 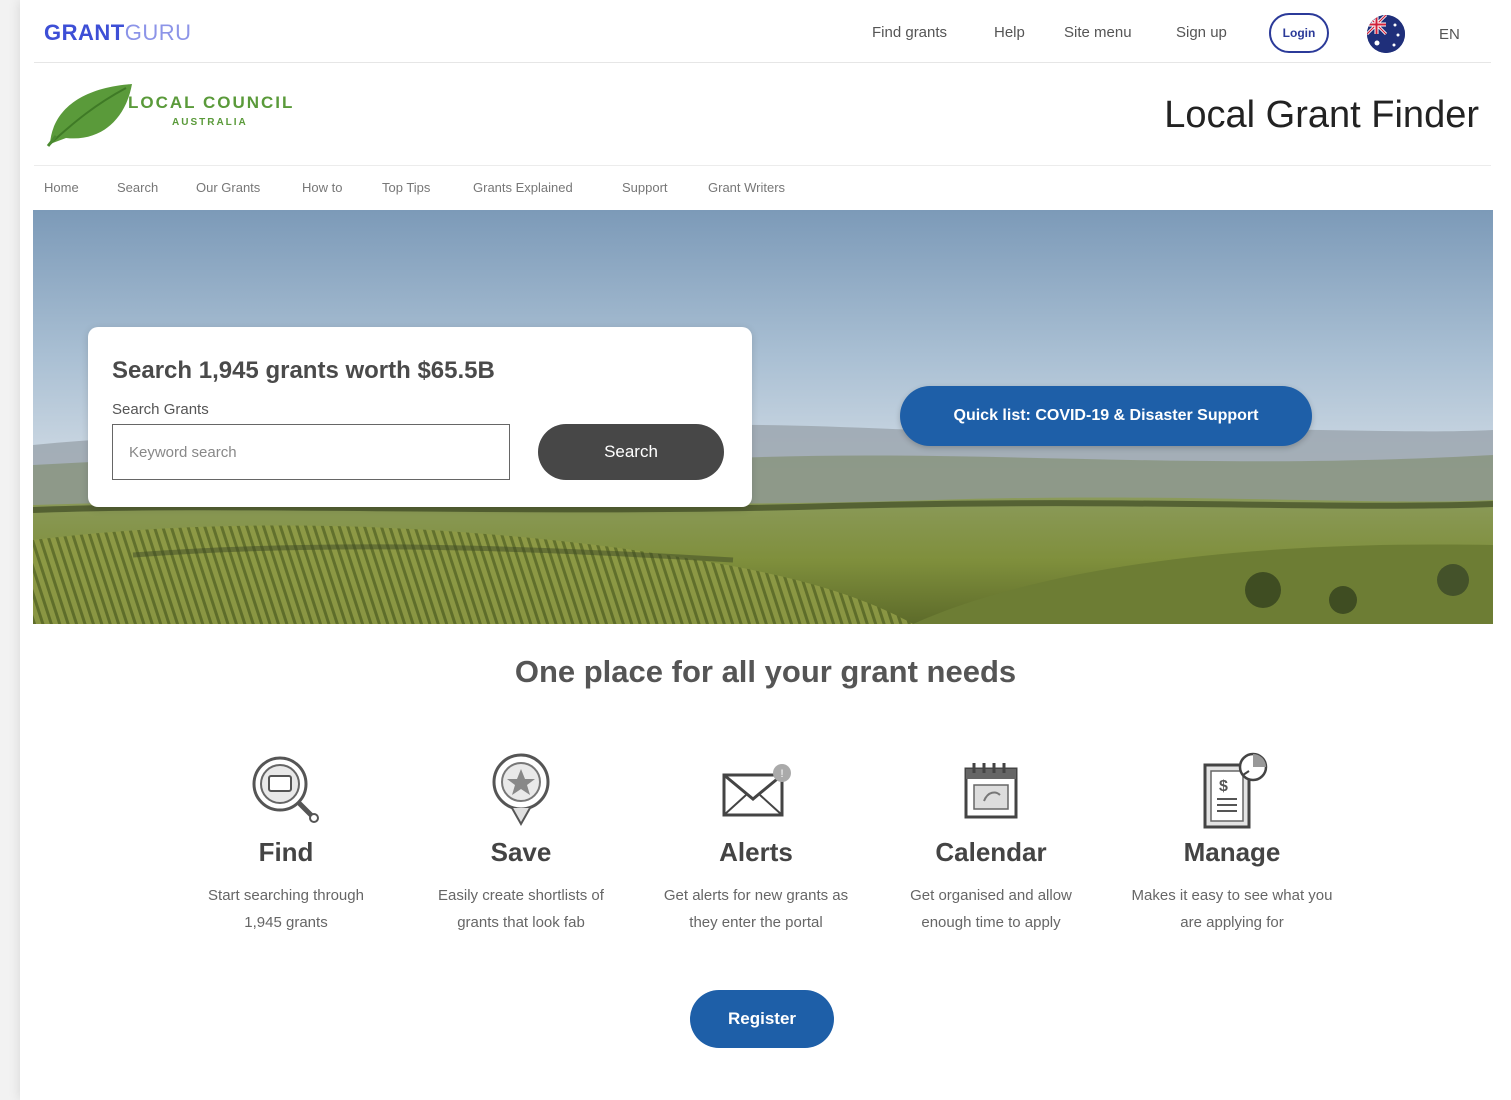 I want to click on feature-find: Find Start searching through 1,945 grants, so click(x=286, y=840).